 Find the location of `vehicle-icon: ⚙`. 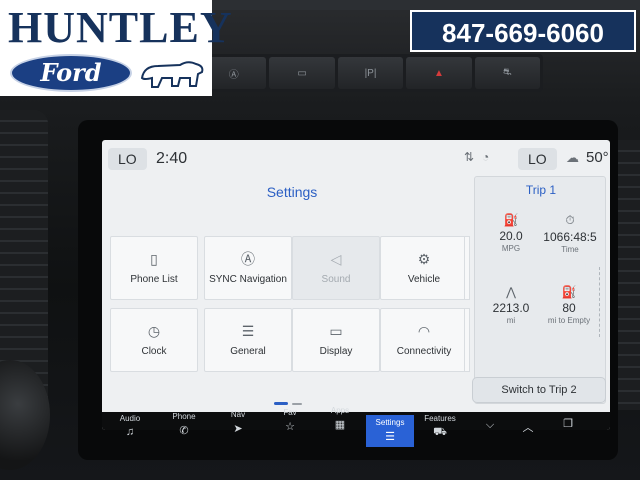

vehicle-icon: ⚙ is located at coordinates (424, 258).